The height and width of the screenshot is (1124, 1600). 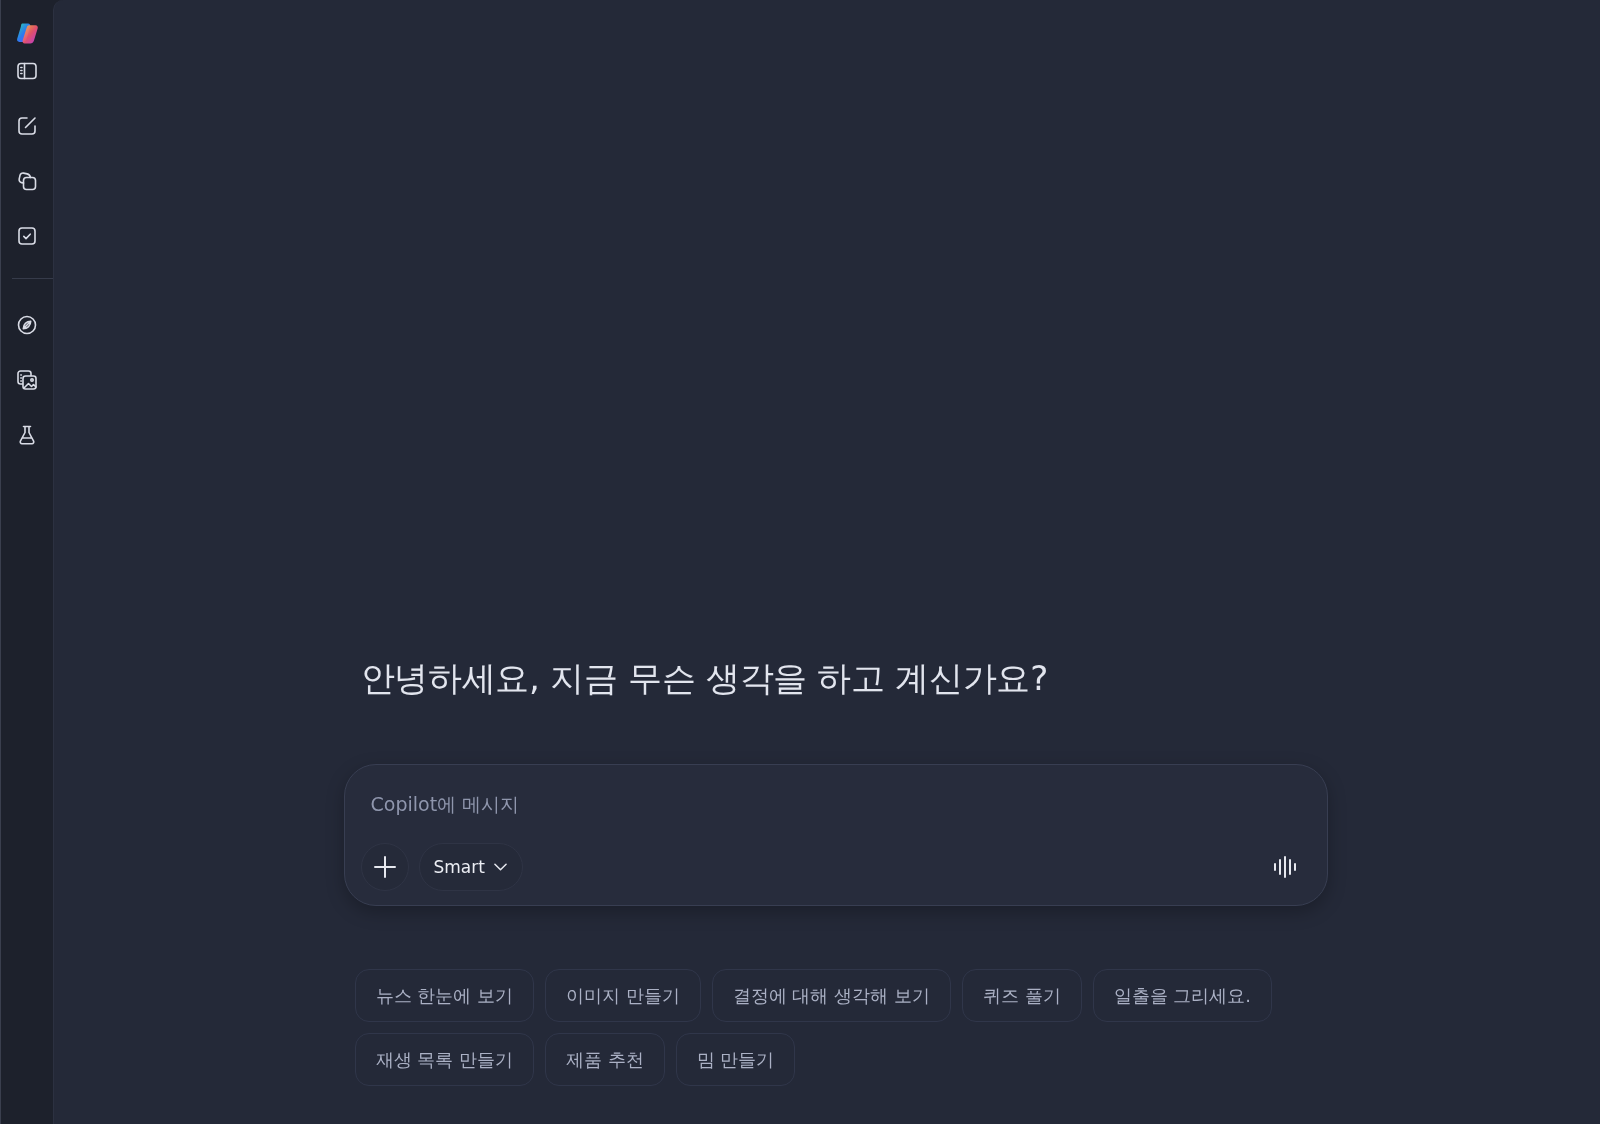 I want to click on suggestion-chip: 퀴즈 풀기, so click(x=1021, y=995).